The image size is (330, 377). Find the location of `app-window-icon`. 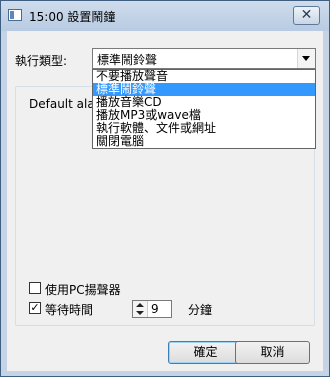

app-window-icon is located at coordinates (15, 15).